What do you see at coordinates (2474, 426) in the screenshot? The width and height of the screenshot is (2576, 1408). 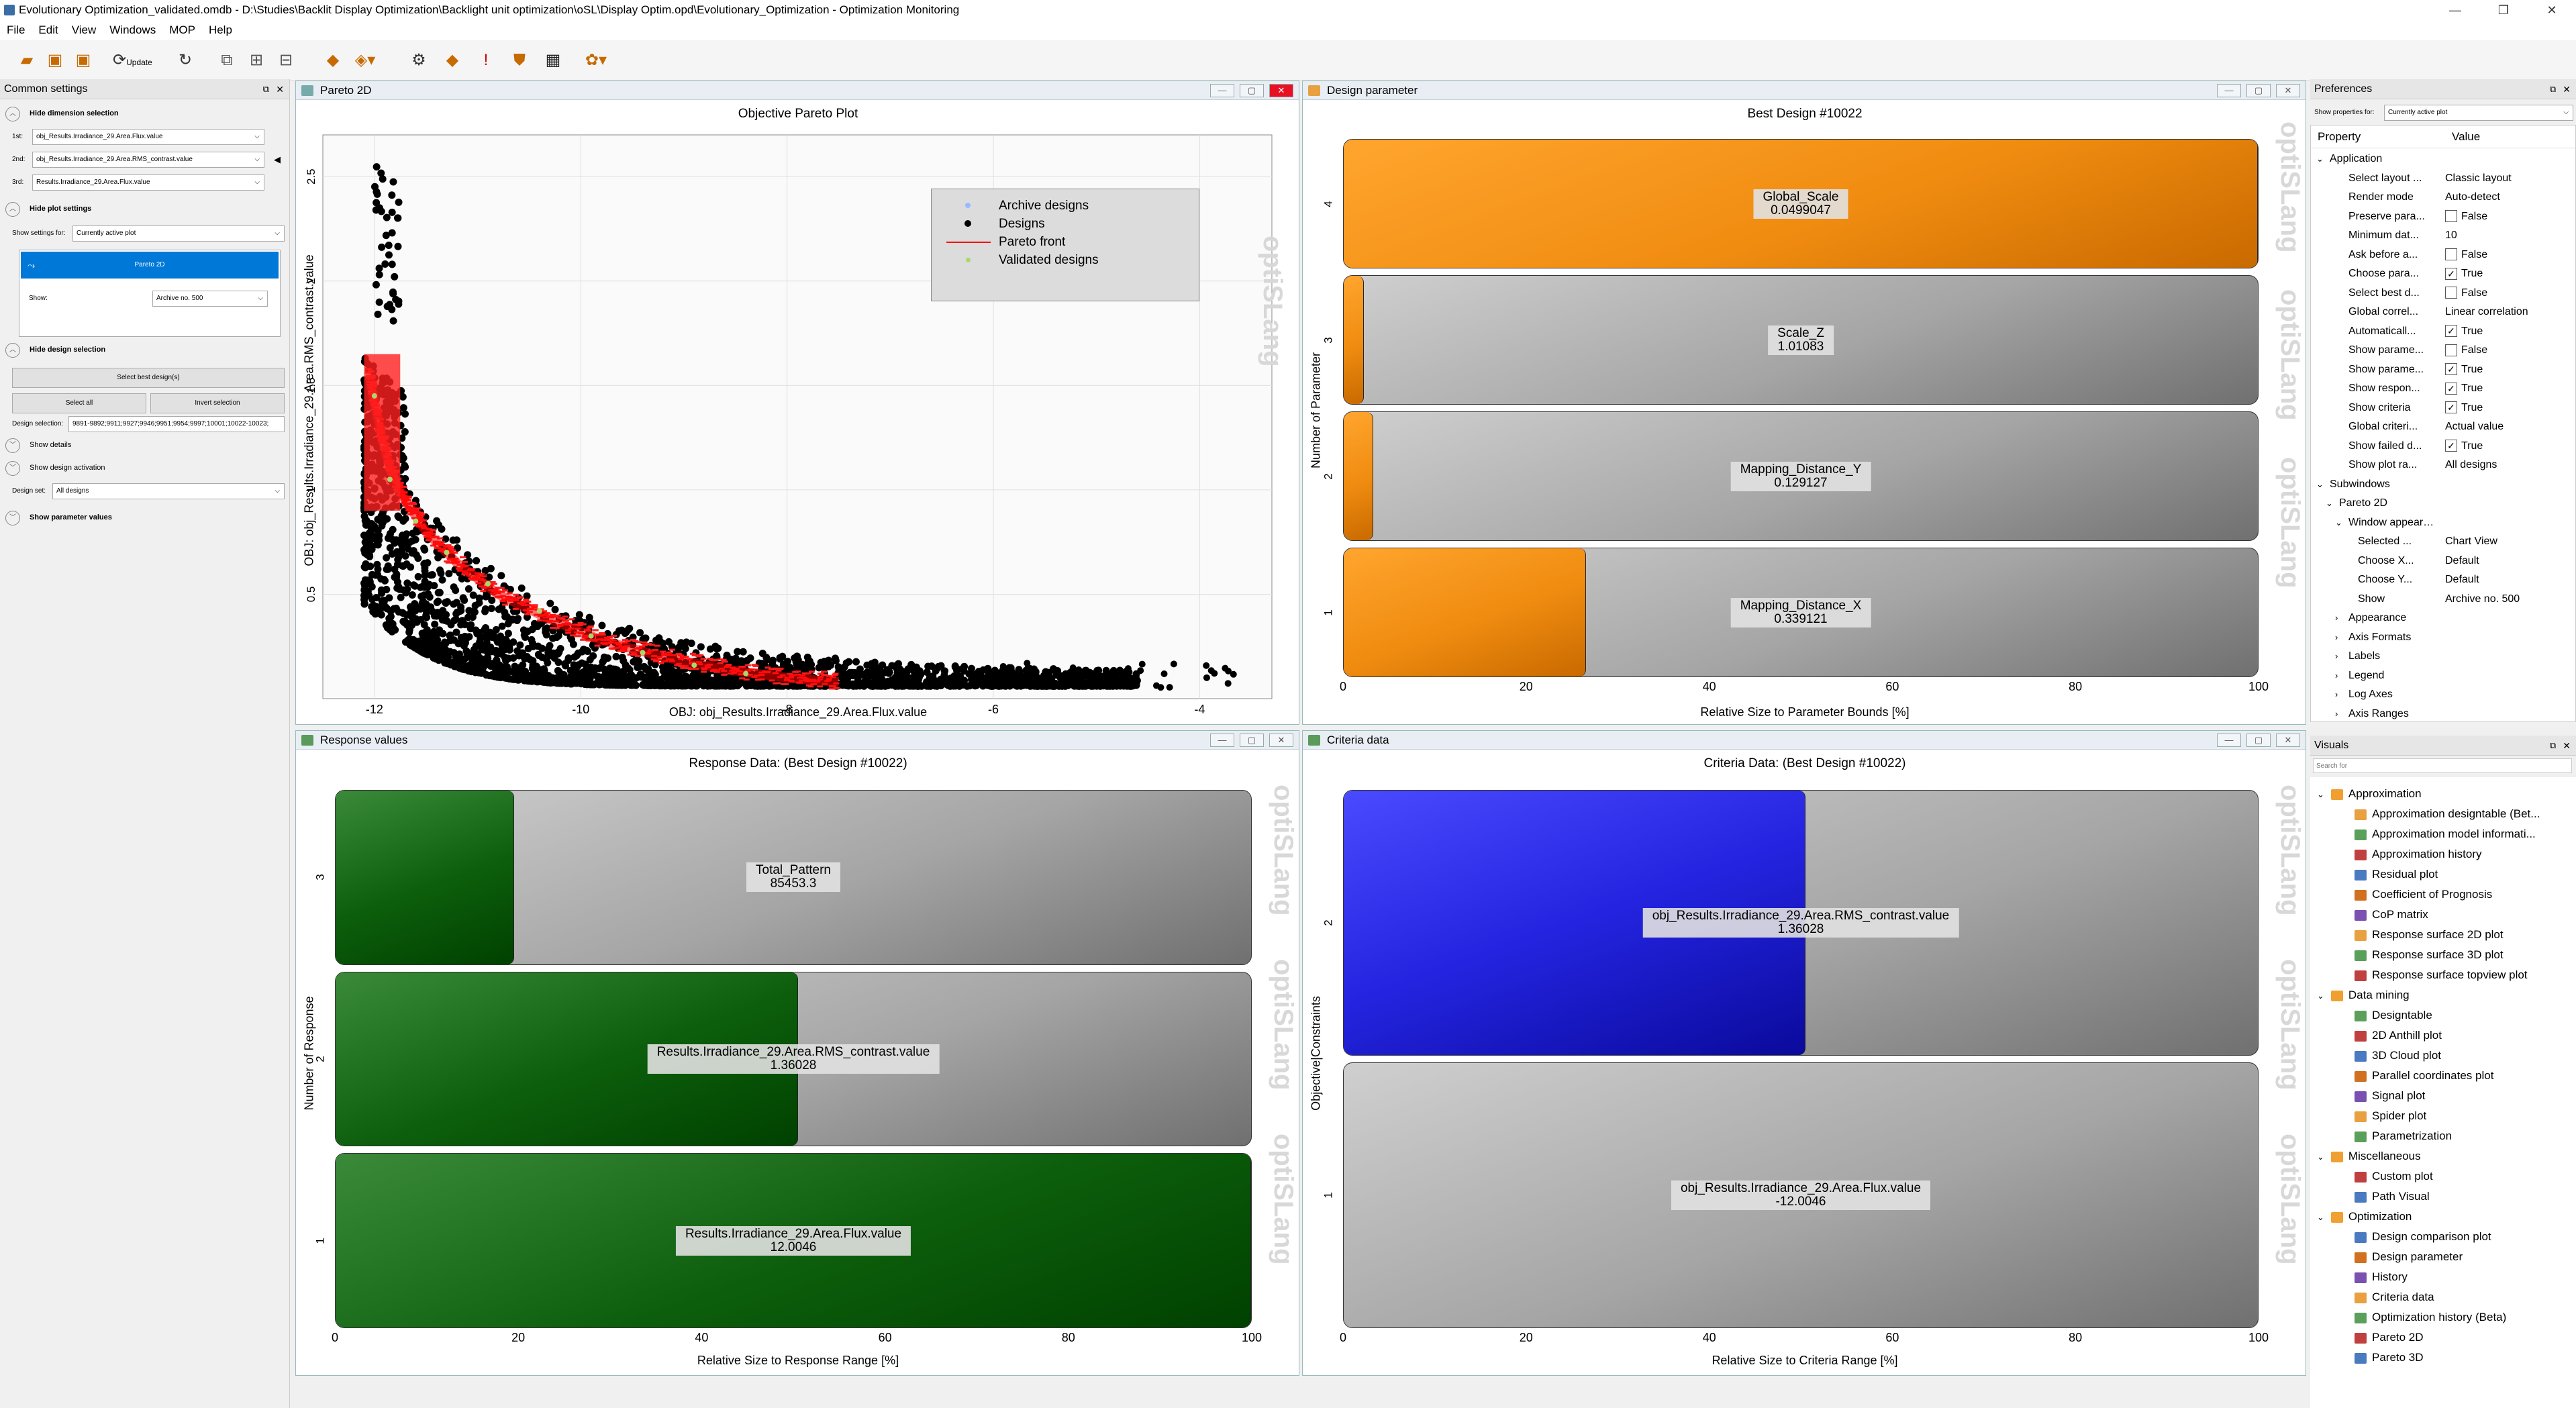 I see `property-value: Actual value` at bounding box center [2474, 426].